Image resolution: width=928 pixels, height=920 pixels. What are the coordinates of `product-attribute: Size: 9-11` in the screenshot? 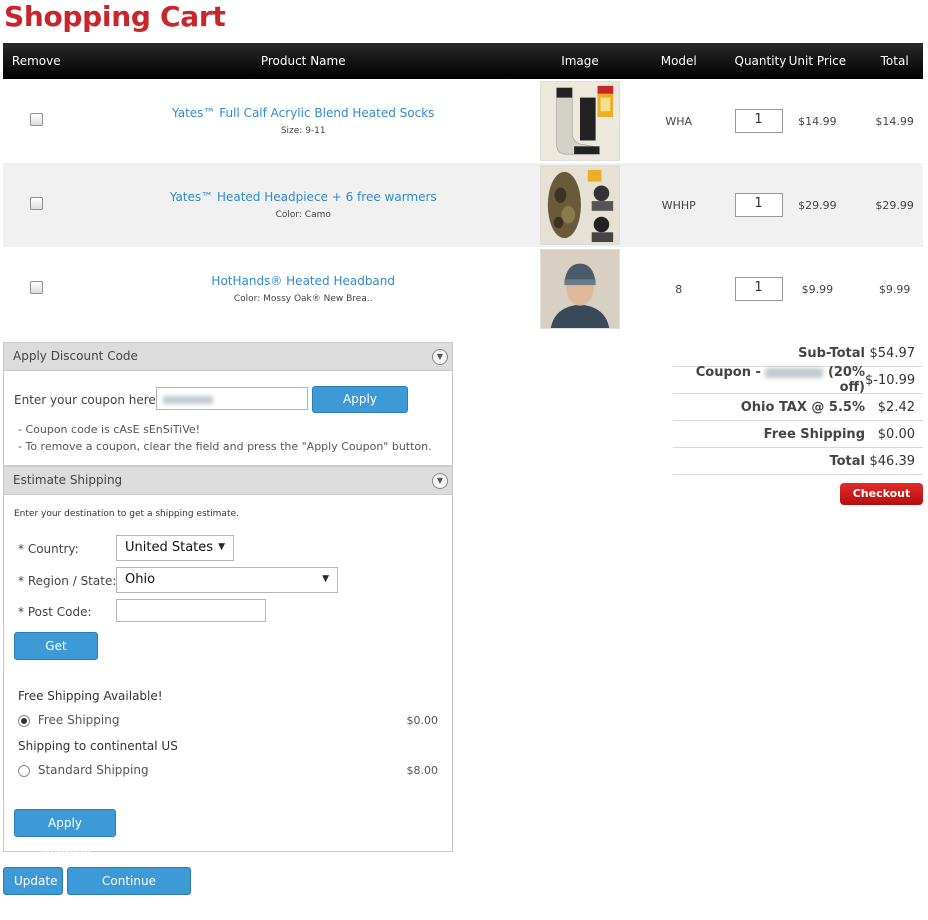 It's located at (303, 131).